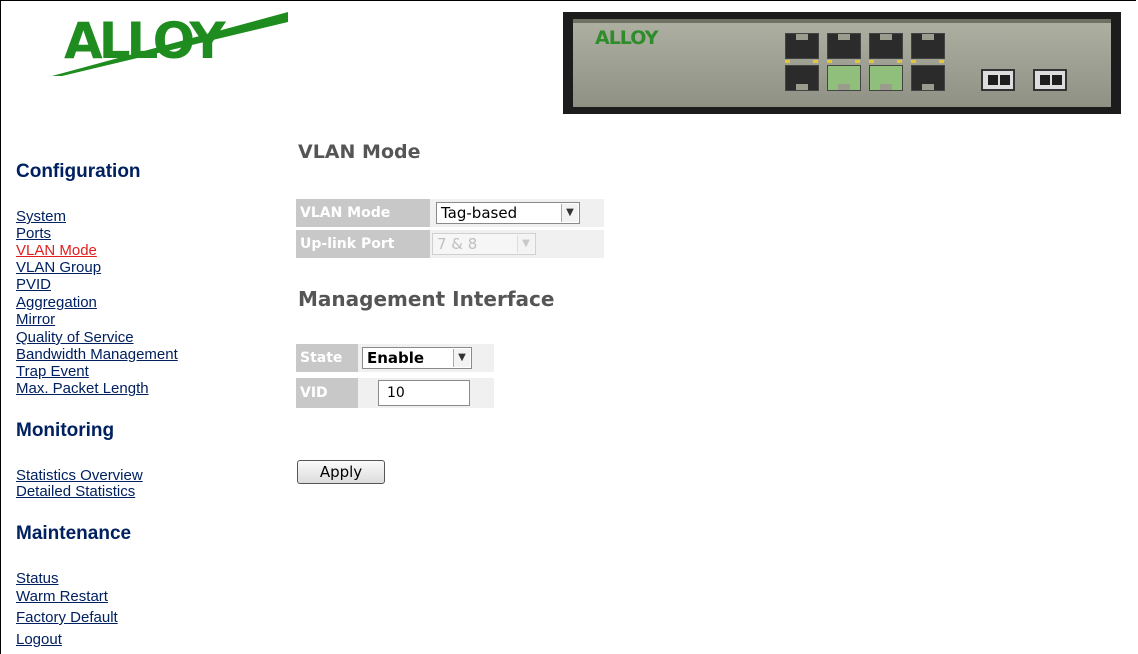  What do you see at coordinates (327, 393) in the screenshot?
I see `vid-label: VID` at bounding box center [327, 393].